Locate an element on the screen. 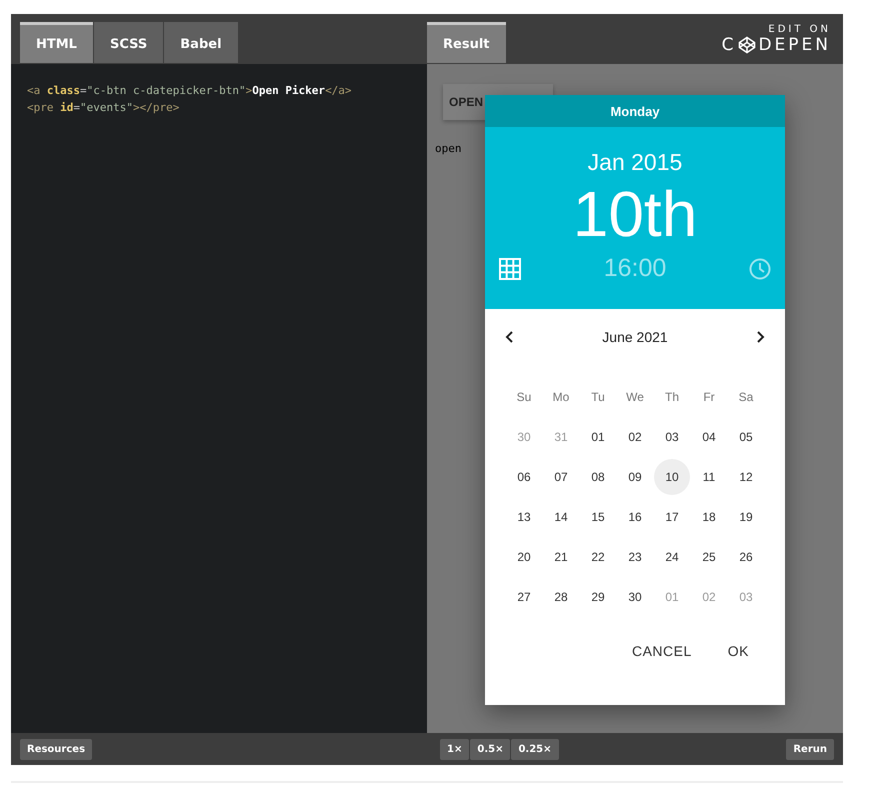 This screenshot has width=873, height=789. day-cell: 23 is located at coordinates (635, 557).